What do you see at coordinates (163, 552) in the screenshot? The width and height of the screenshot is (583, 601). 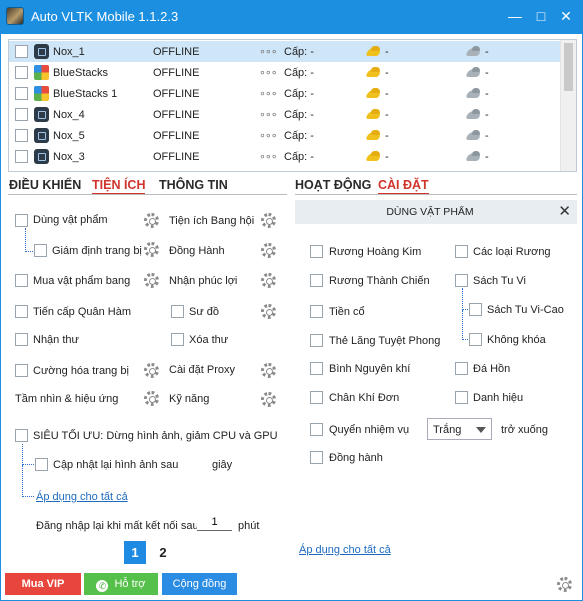 I see `page-2-button: 2` at bounding box center [163, 552].